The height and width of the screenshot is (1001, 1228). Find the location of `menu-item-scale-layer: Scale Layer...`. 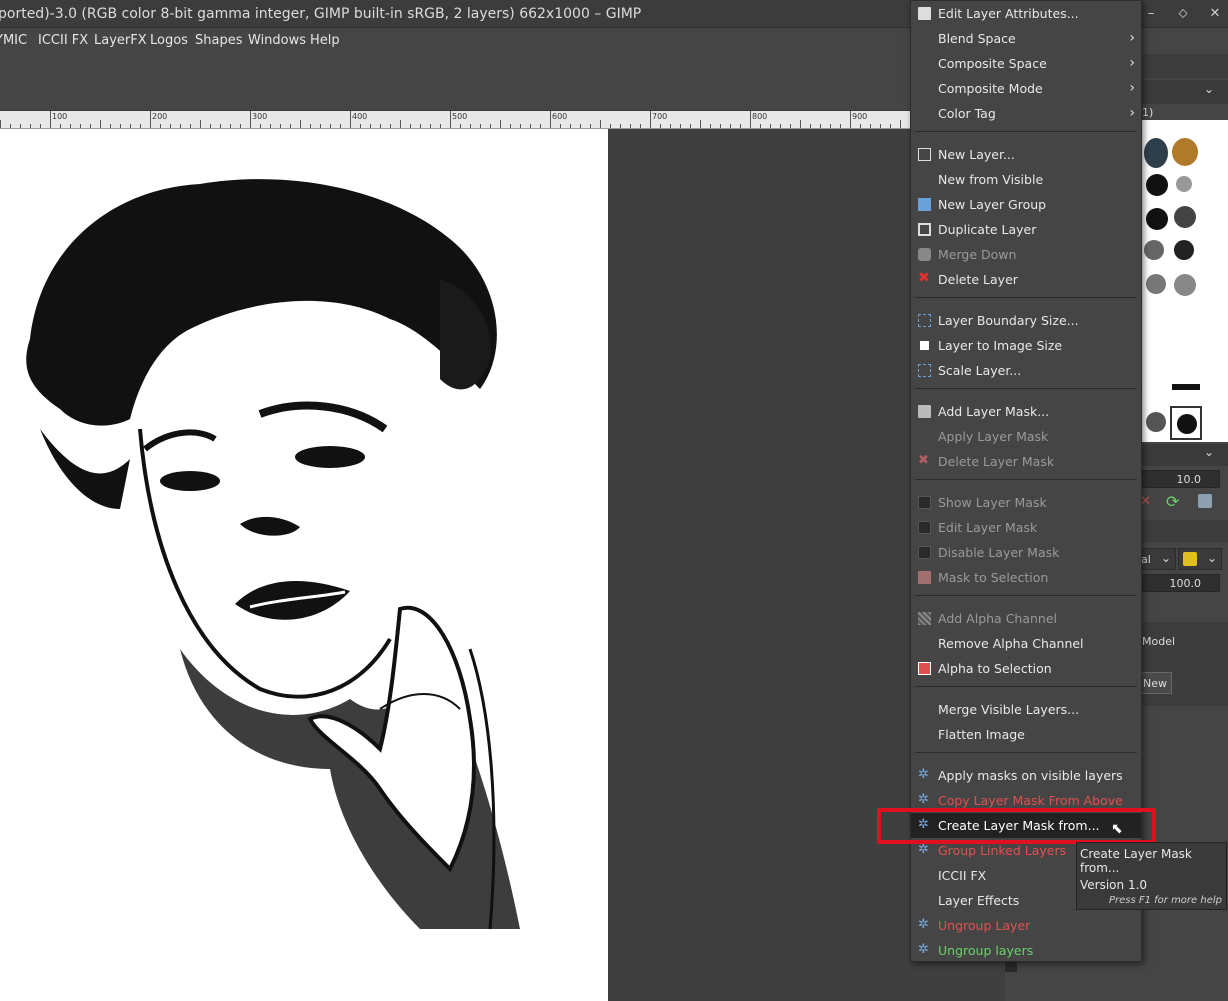

menu-item-scale-layer: Scale Layer... is located at coordinates (1026, 370).